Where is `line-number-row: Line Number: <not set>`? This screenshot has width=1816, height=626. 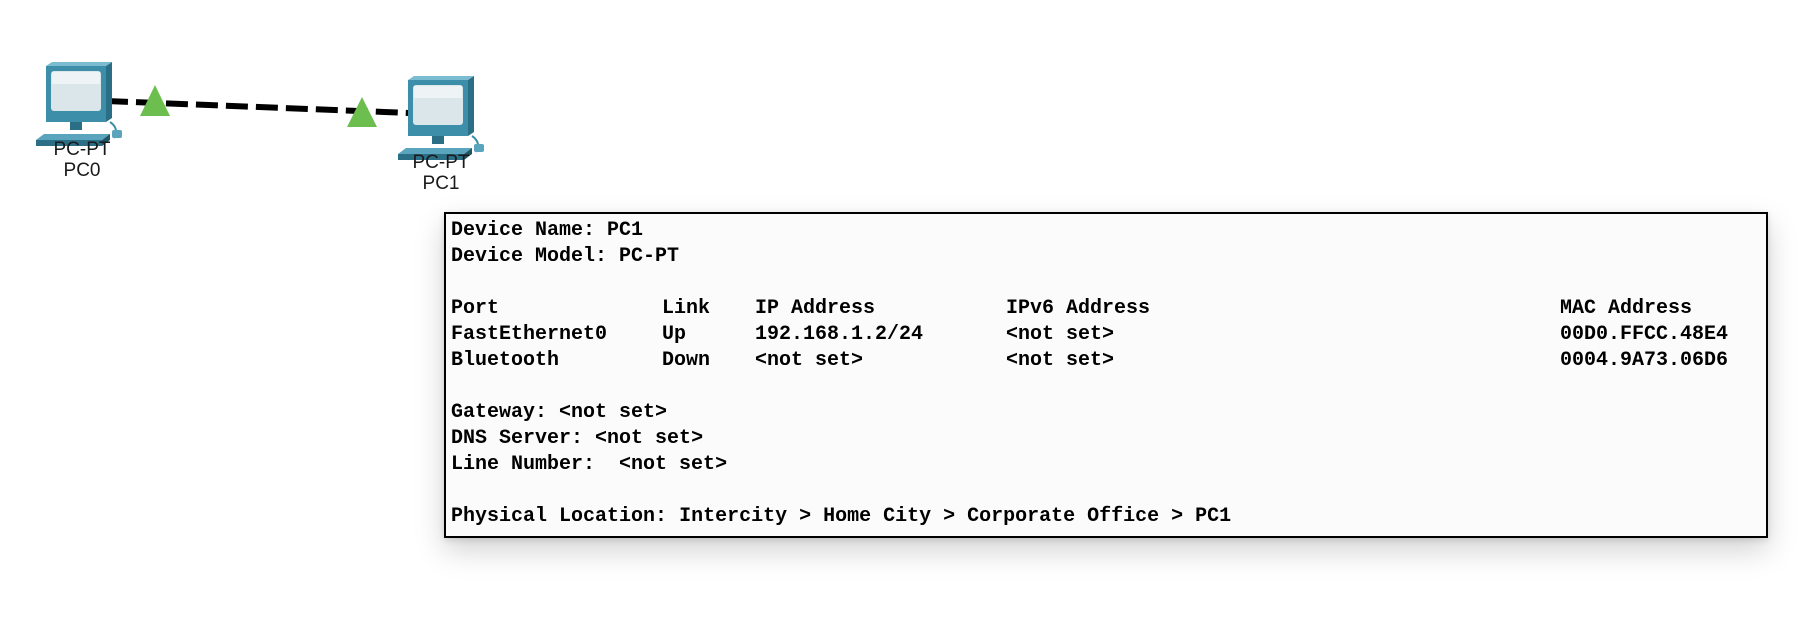
line-number-row: Line Number: <not set> is located at coordinates (589, 465).